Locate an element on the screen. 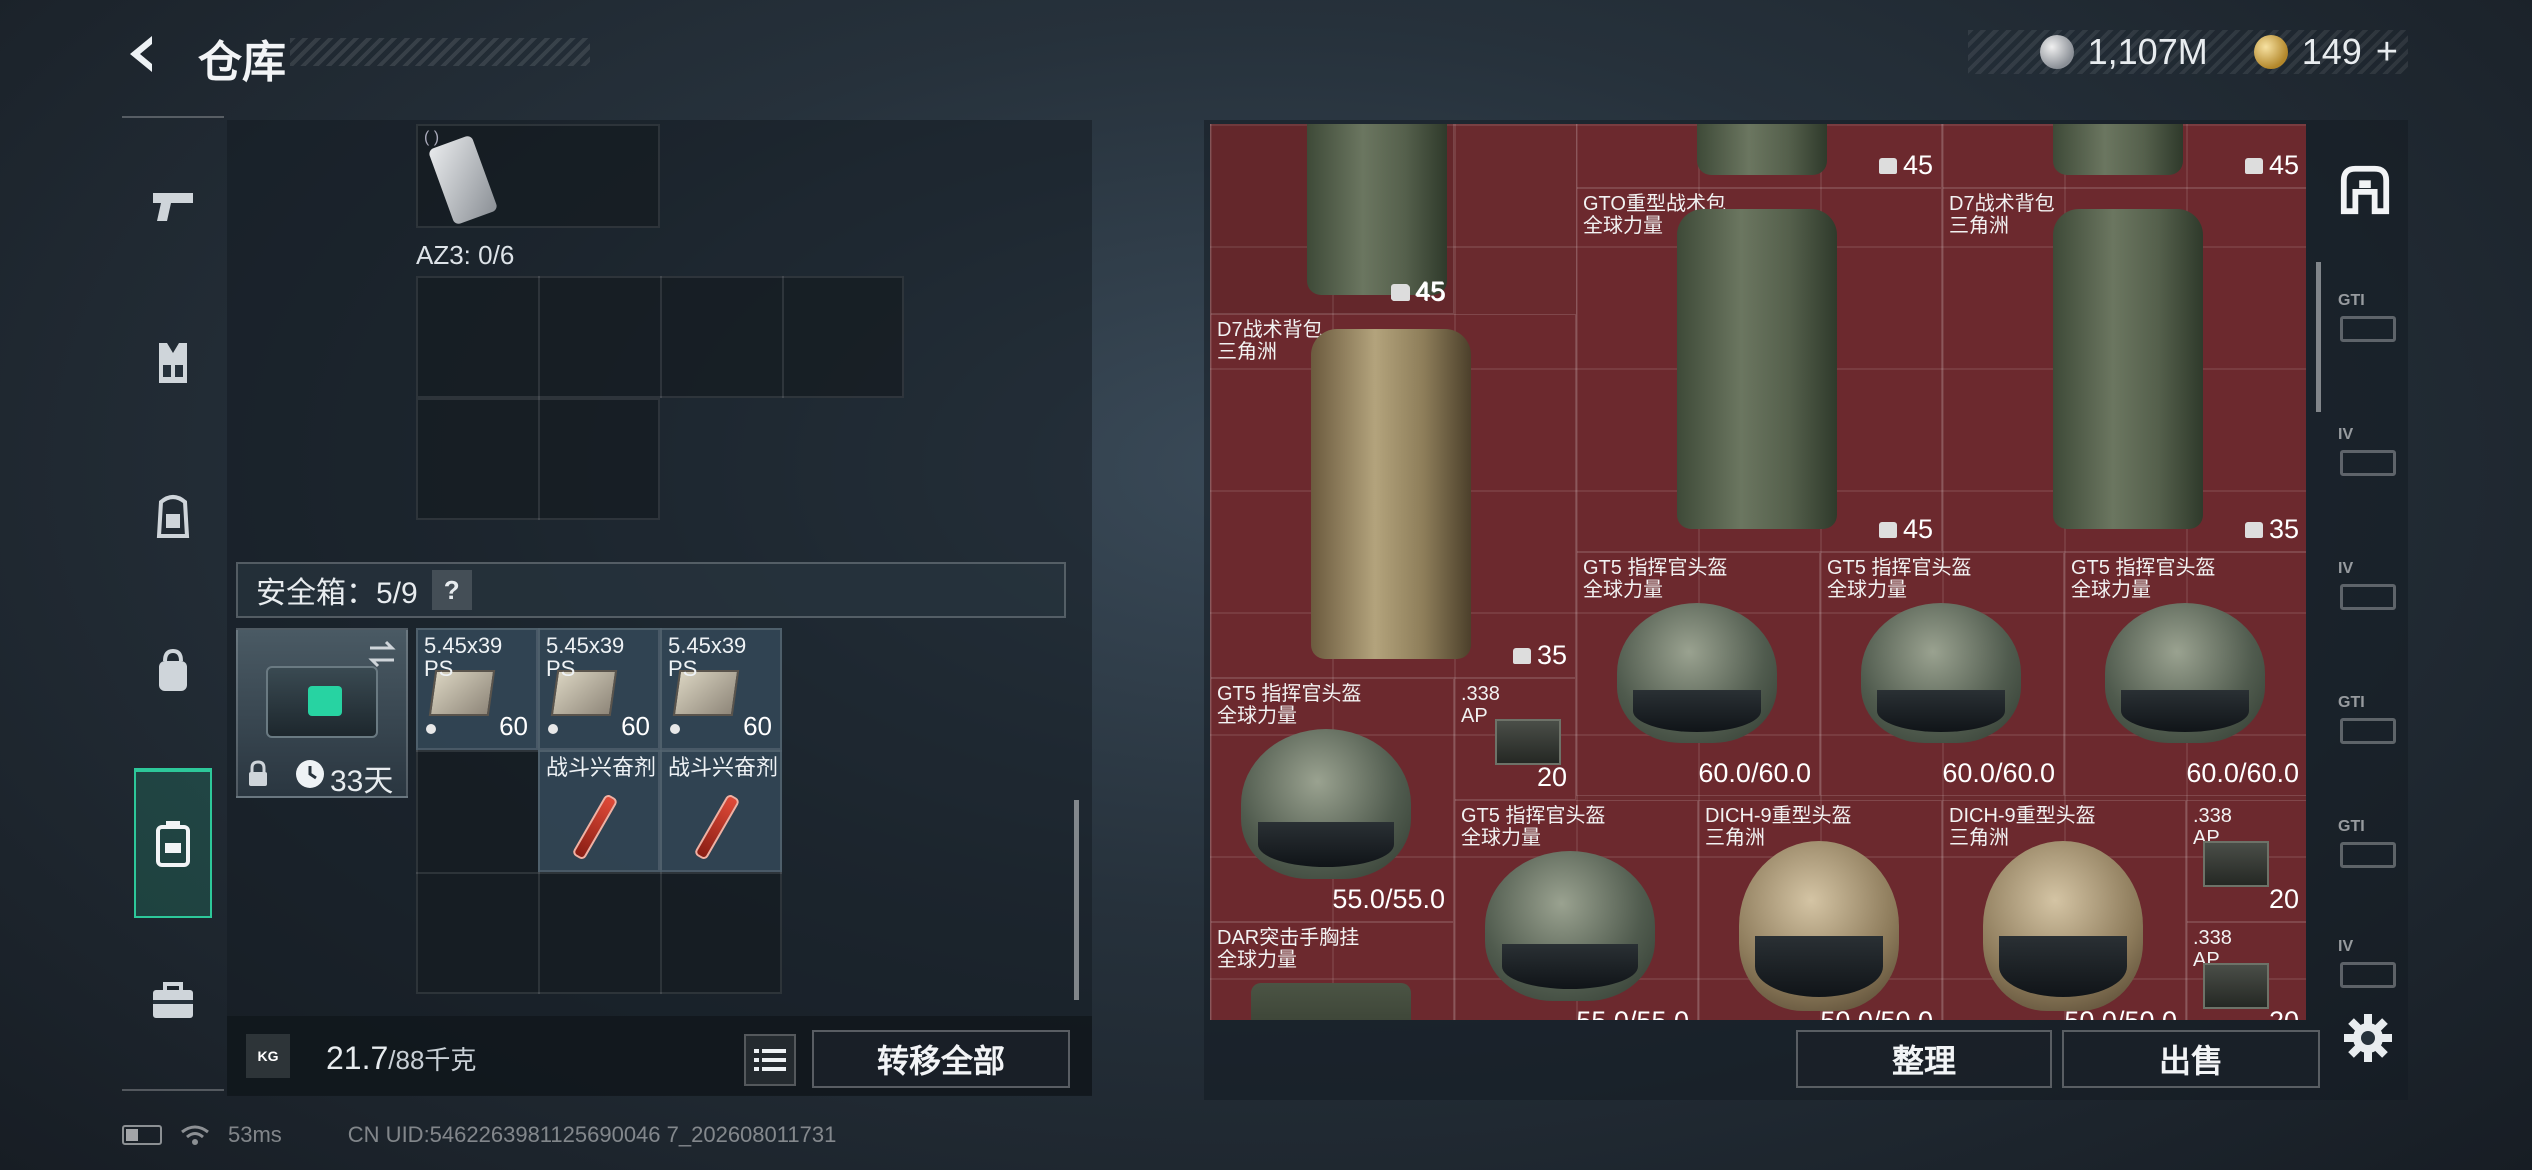  item-name: D7战术背包 三角洲 is located at coordinates (1270, 341).